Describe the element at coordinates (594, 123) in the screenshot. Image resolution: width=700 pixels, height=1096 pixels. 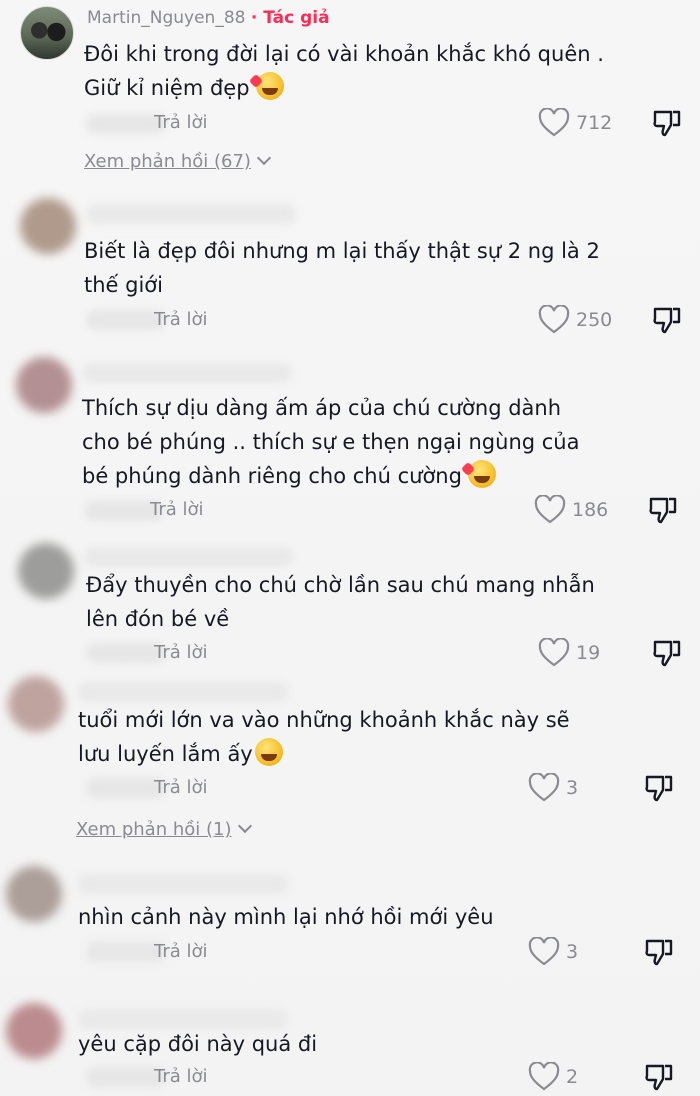
I see `like-count: 712` at that location.